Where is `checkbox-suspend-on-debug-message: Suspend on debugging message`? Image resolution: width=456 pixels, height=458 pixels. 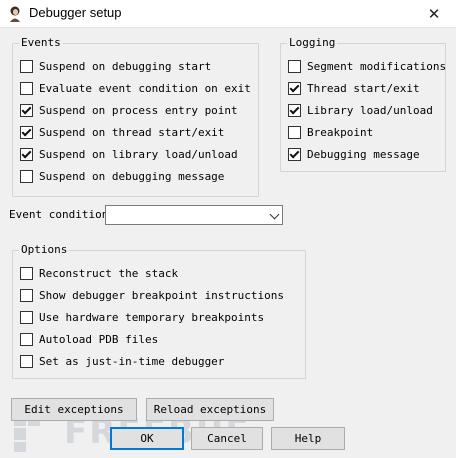
checkbox-suspend-on-debug-message: Suspend on debugging message is located at coordinates (122, 176).